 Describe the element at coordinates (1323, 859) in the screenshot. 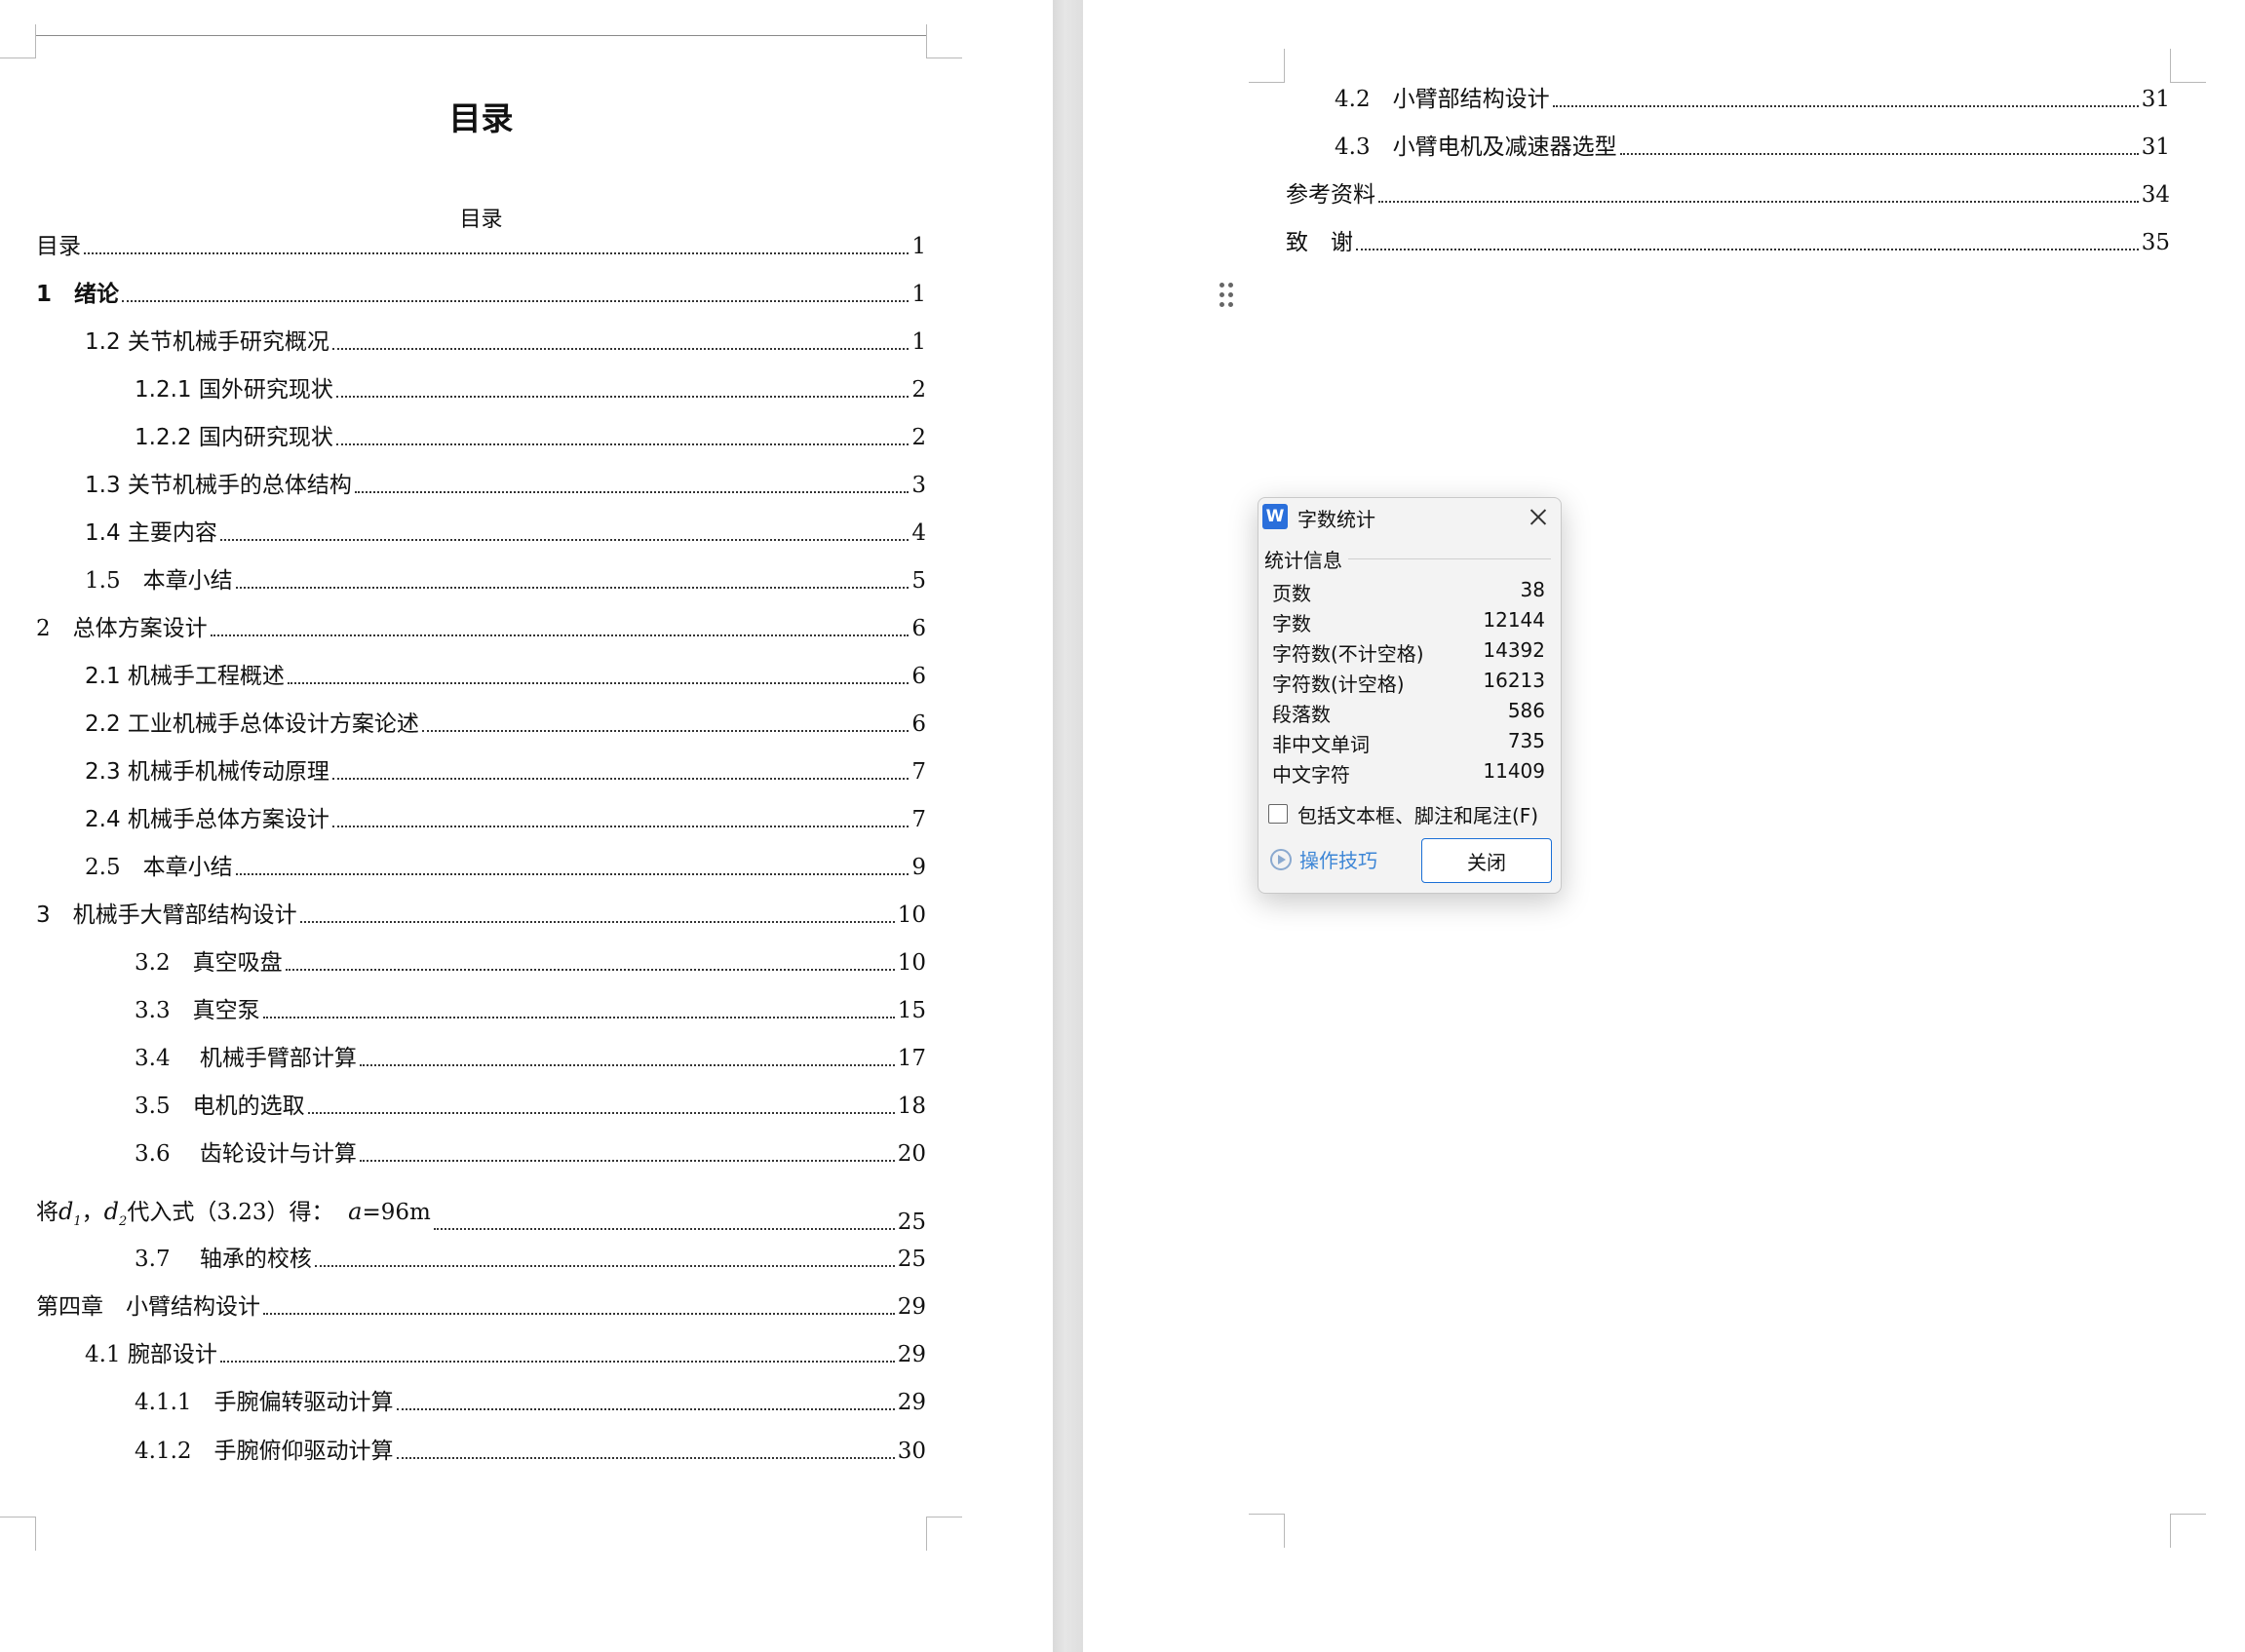

I see `tips-link: 操作技巧` at that location.